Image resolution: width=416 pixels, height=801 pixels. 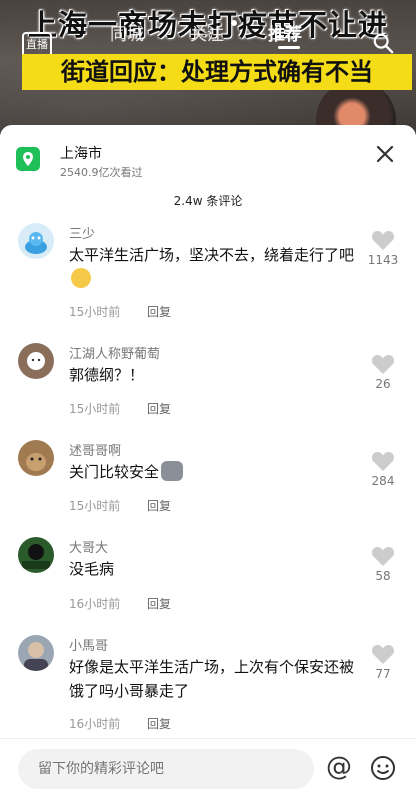 I want to click on comment-count: 2.4w 条评论, so click(x=208, y=201).